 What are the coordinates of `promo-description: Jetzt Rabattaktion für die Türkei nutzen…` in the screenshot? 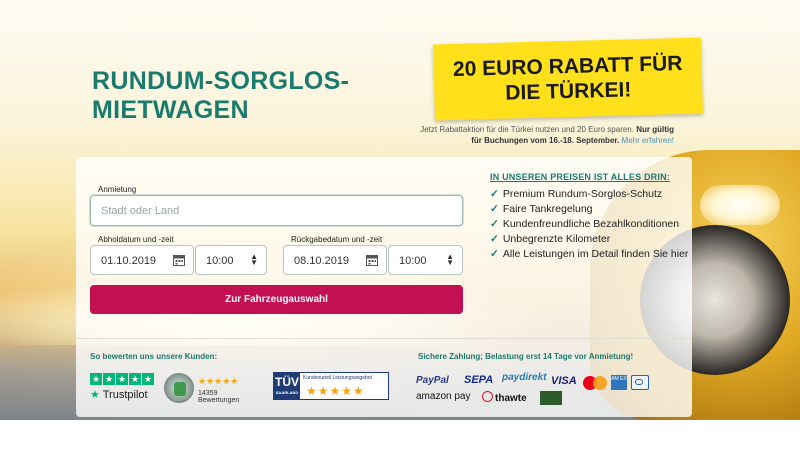 It's located at (547, 135).